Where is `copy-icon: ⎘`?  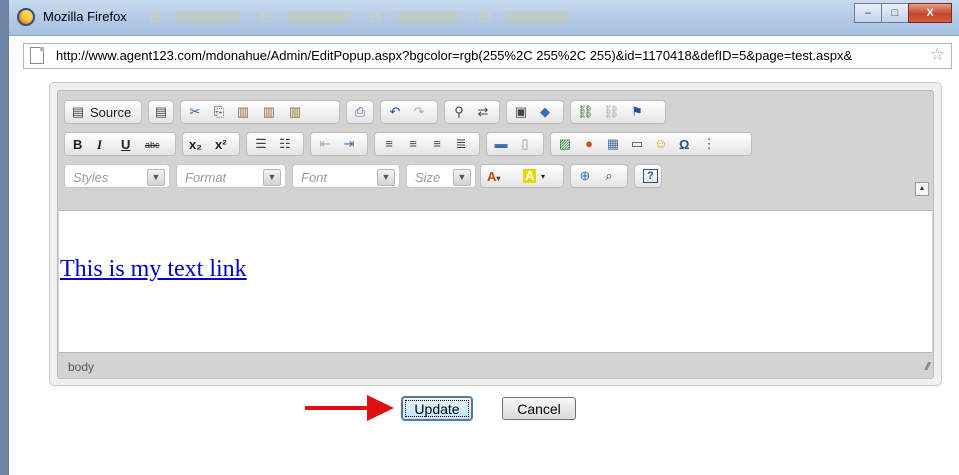
copy-icon: ⎘ is located at coordinates (219, 112).